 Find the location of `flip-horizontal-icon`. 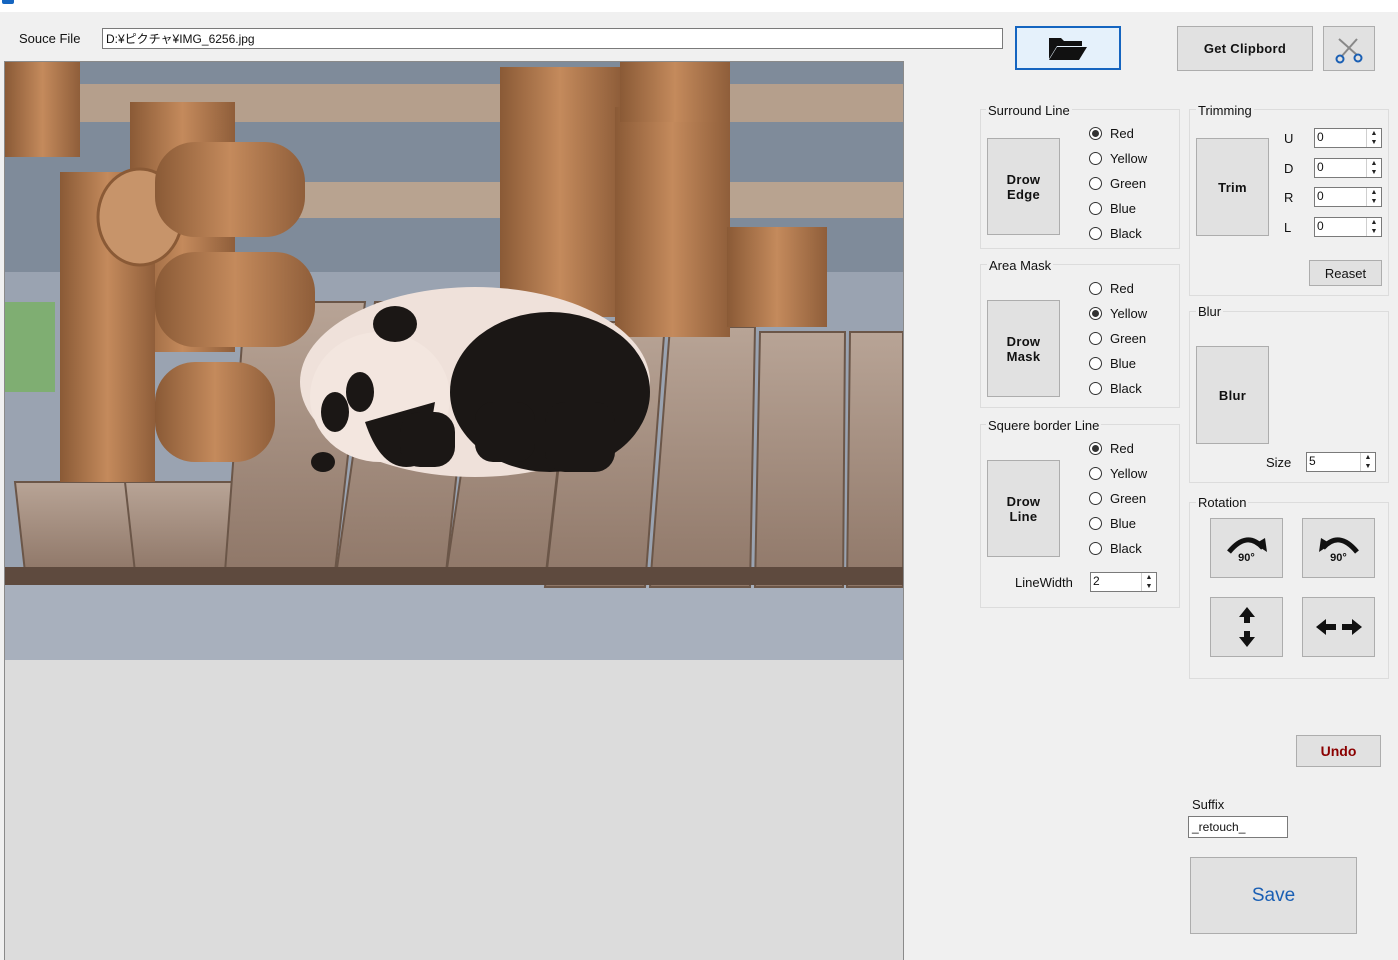

flip-horizontal-icon is located at coordinates (1338, 627).